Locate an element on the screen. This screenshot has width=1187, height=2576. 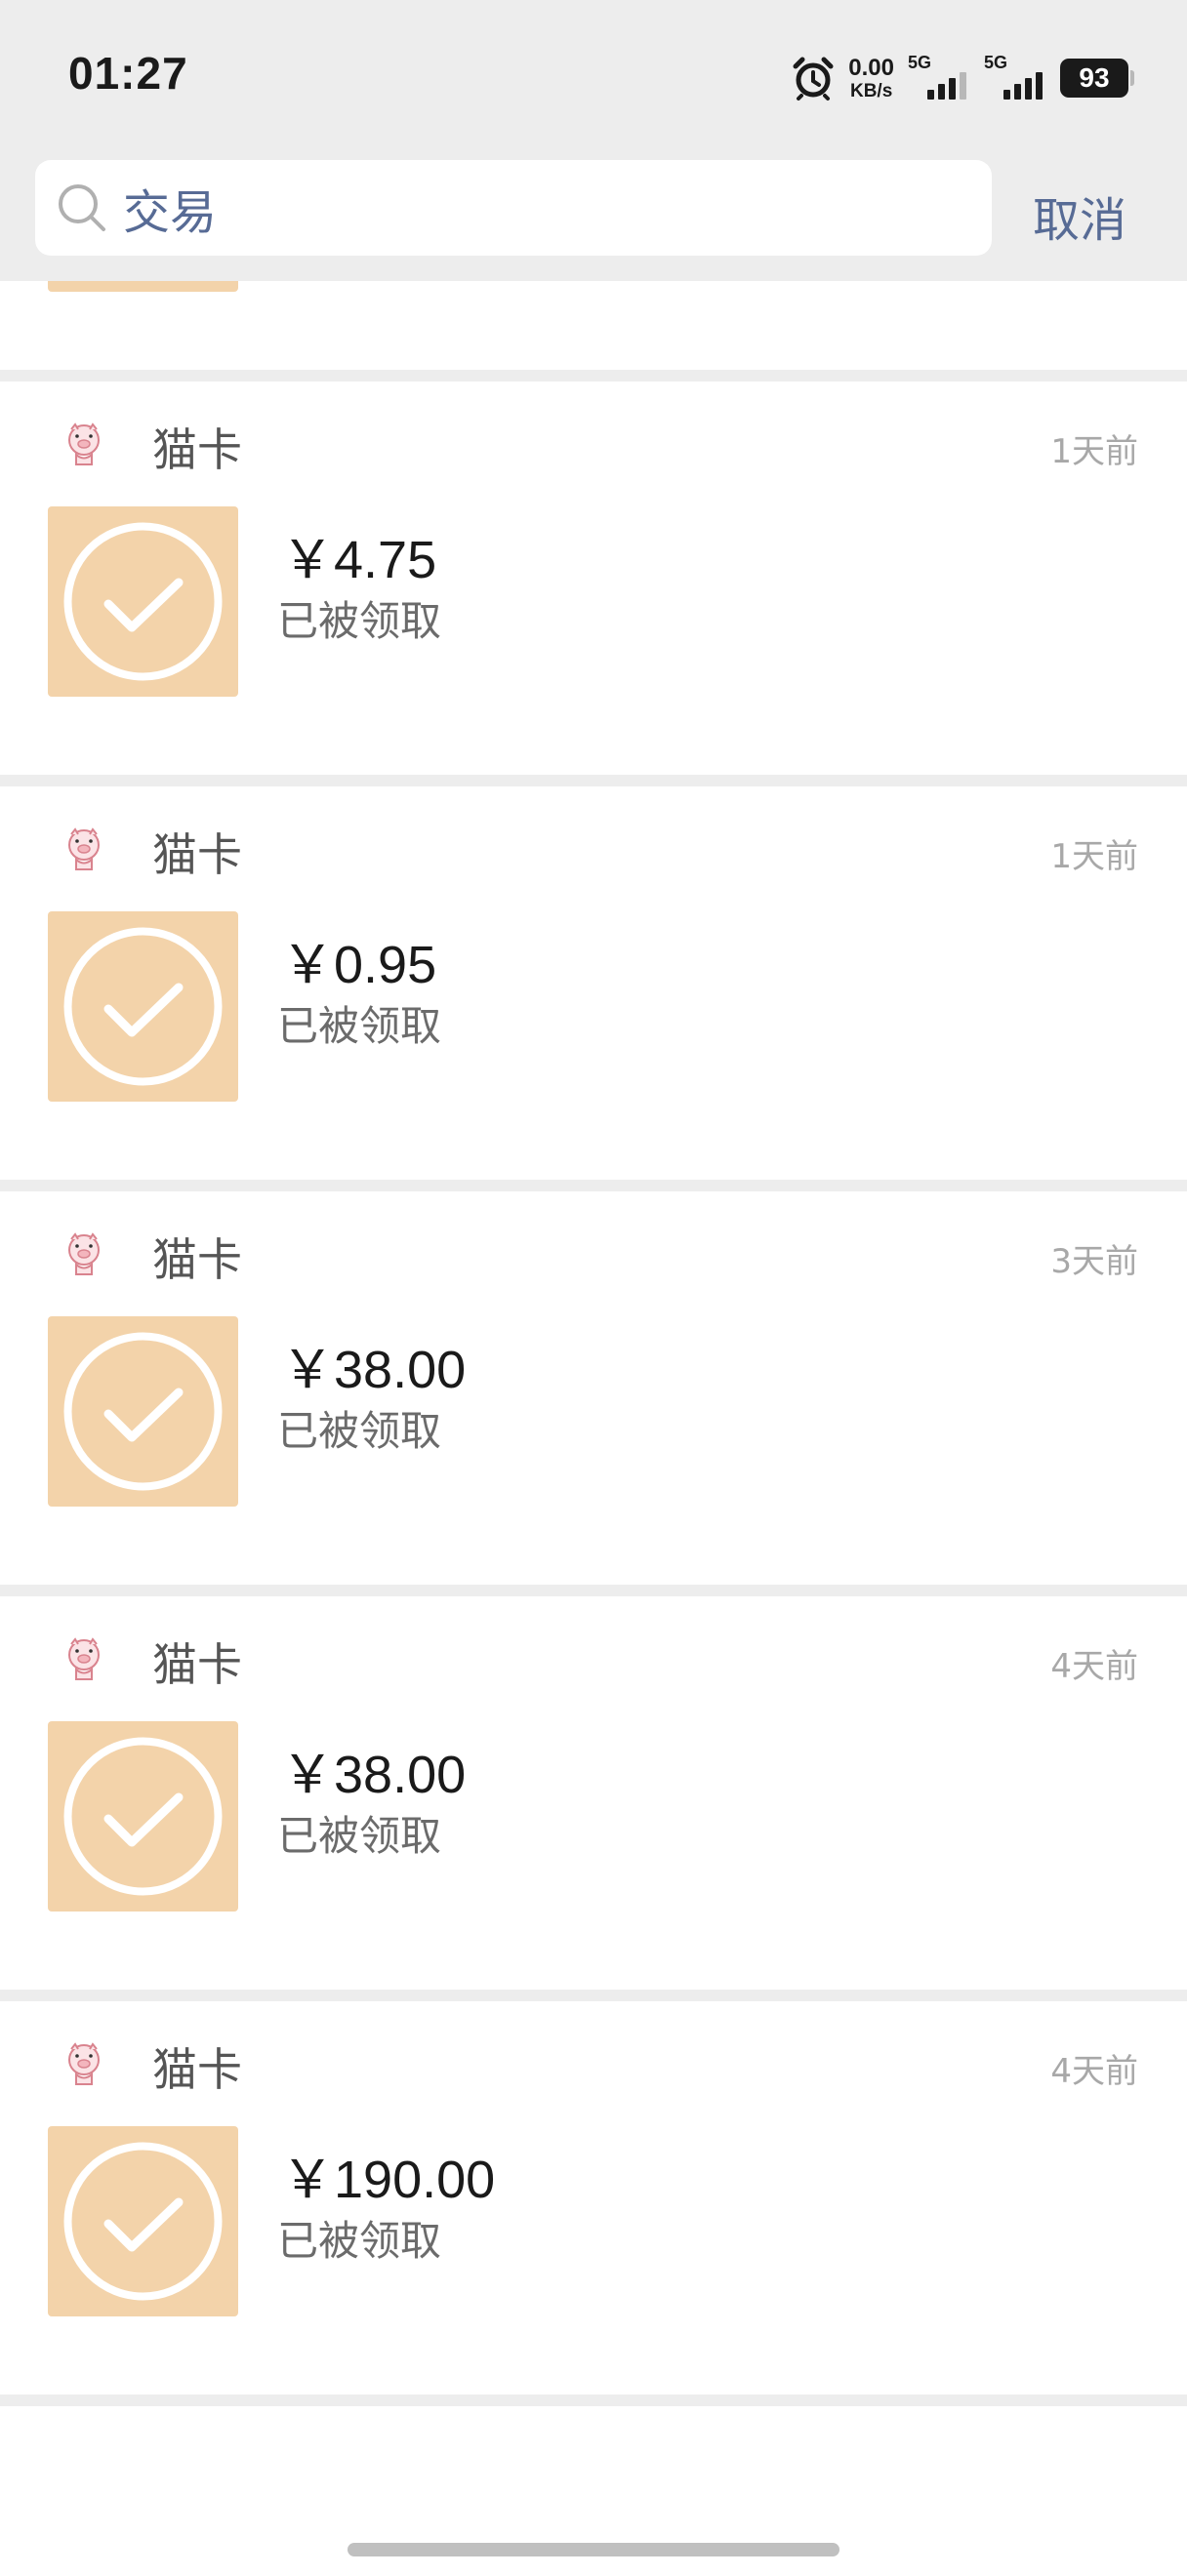
status-bar: 01:27 0.00 KB/s 5G 5G 93 is located at coordinates (593, 78).